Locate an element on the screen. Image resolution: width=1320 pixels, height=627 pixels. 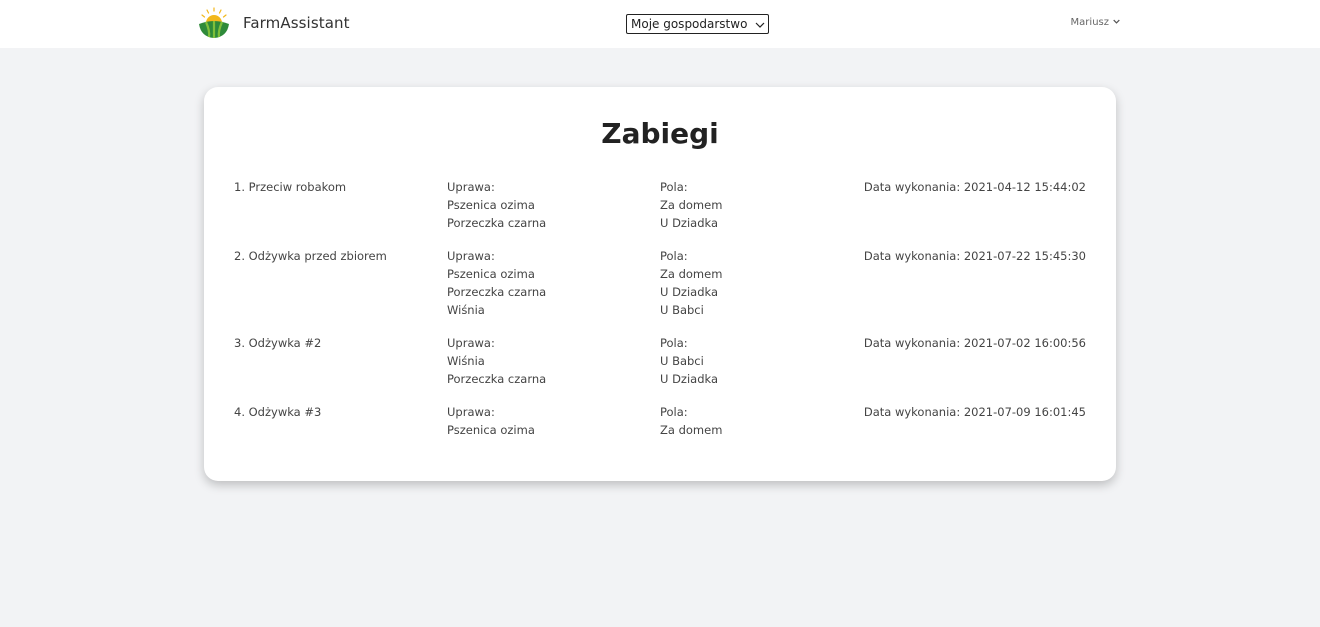
crops-col: Uprawa: Wiśnia Porzeczka czarna is located at coordinates (496, 361).